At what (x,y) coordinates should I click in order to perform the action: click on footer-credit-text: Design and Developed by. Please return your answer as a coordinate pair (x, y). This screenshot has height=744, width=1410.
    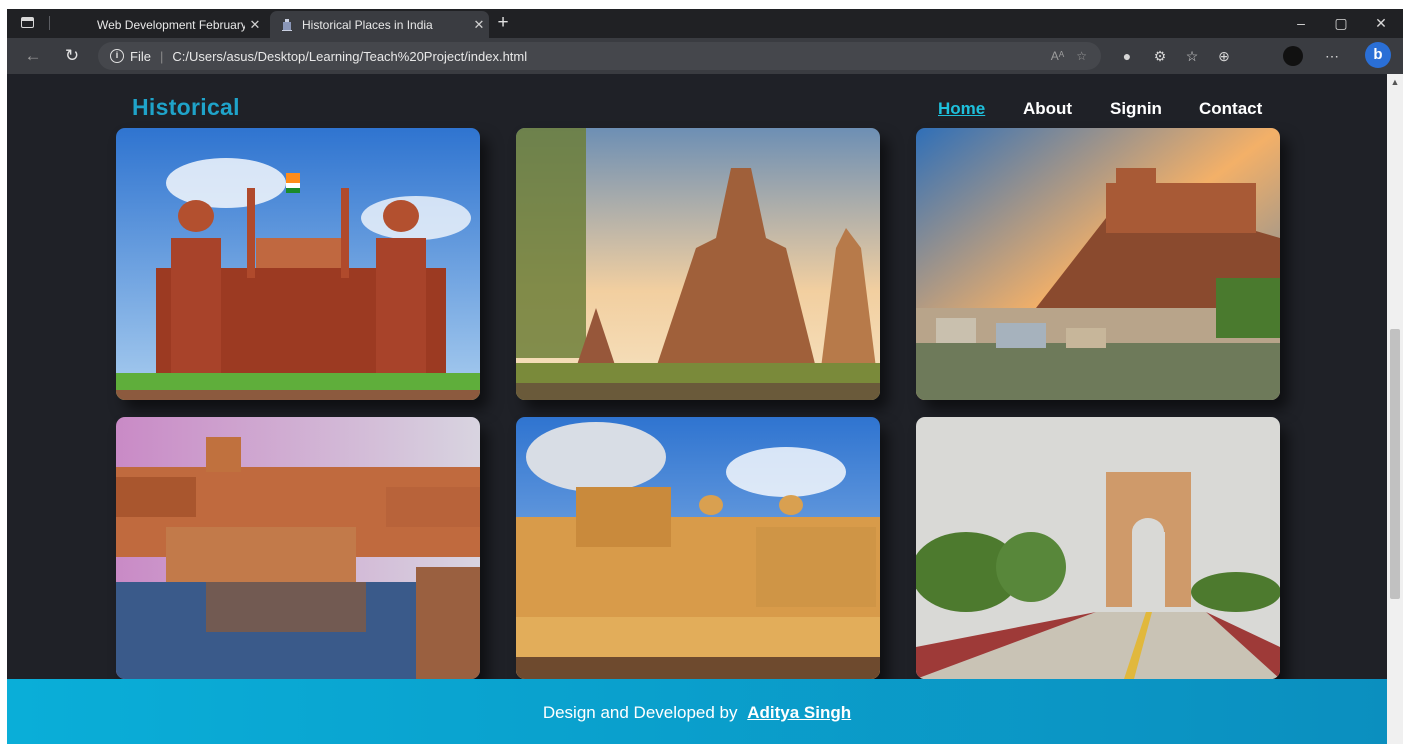
    Looking at the image, I should click on (640, 712).